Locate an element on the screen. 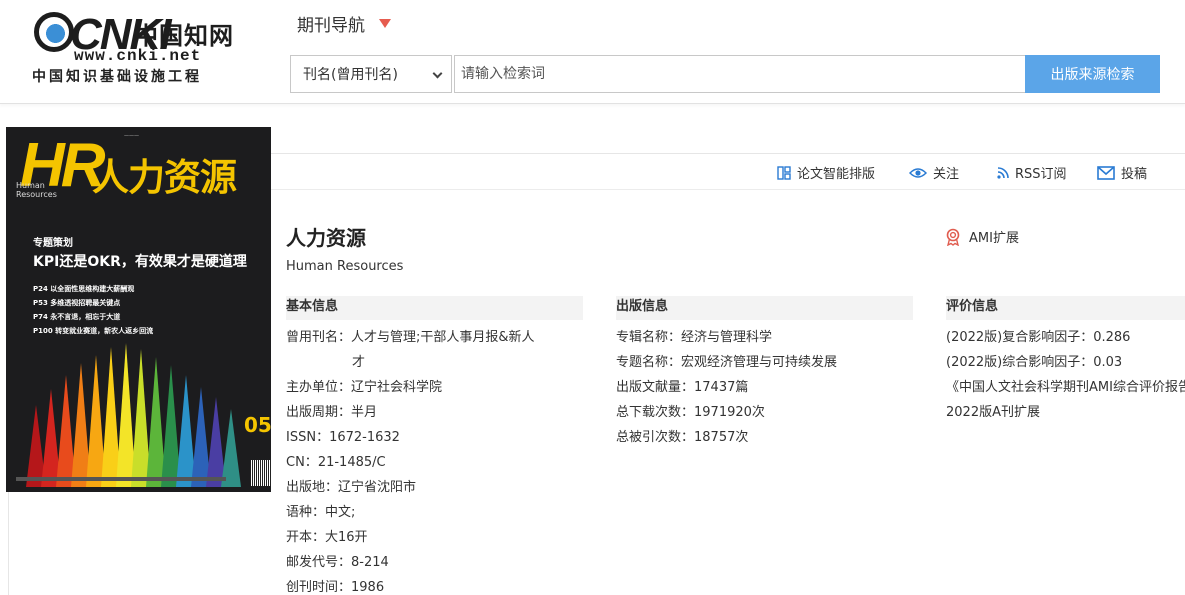 This screenshot has width=1185, height=595. cover-footer-strip is located at coordinates (121, 479).